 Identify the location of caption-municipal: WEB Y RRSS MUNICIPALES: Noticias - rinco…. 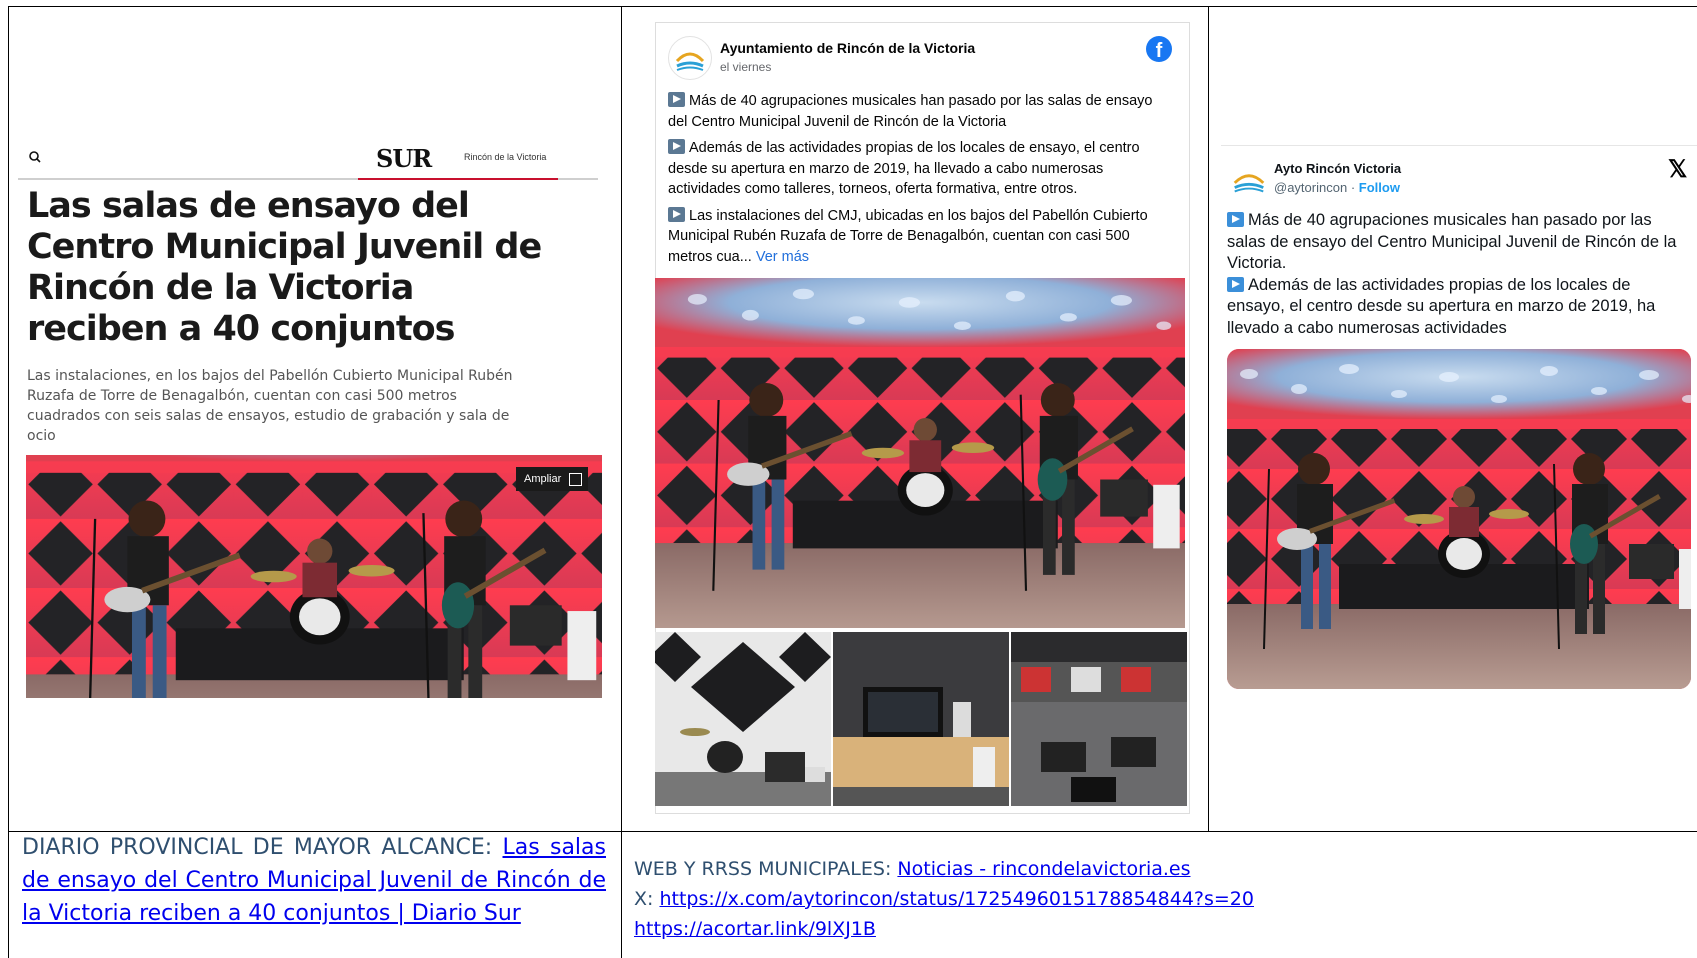
(1134, 899).